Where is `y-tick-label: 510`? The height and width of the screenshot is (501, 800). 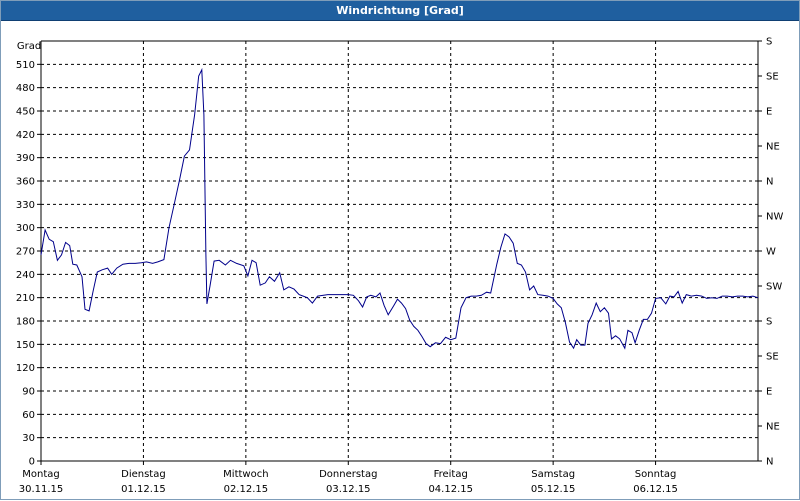
y-tick-label: 510 is located at coordinates (25, 65).